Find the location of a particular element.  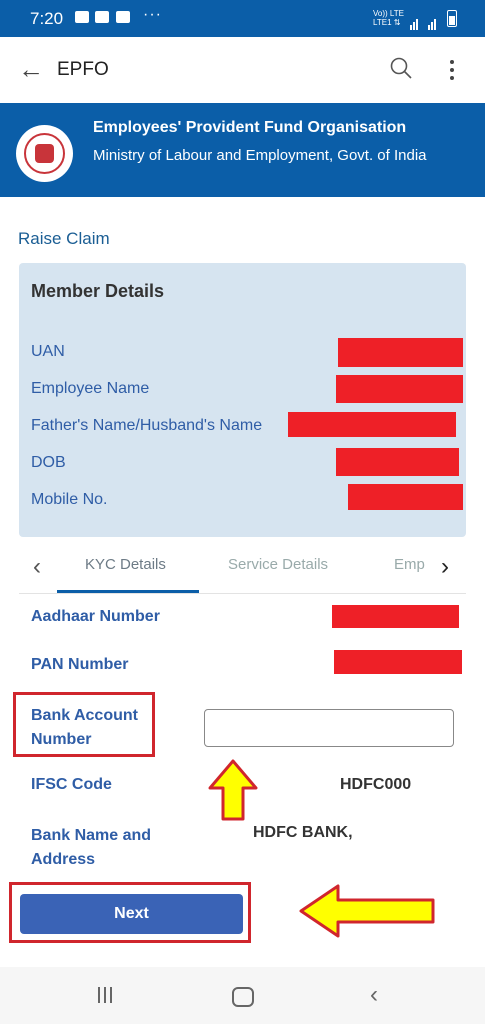

ifsc-label: IFSC Code is located at coordinates (71, 784).